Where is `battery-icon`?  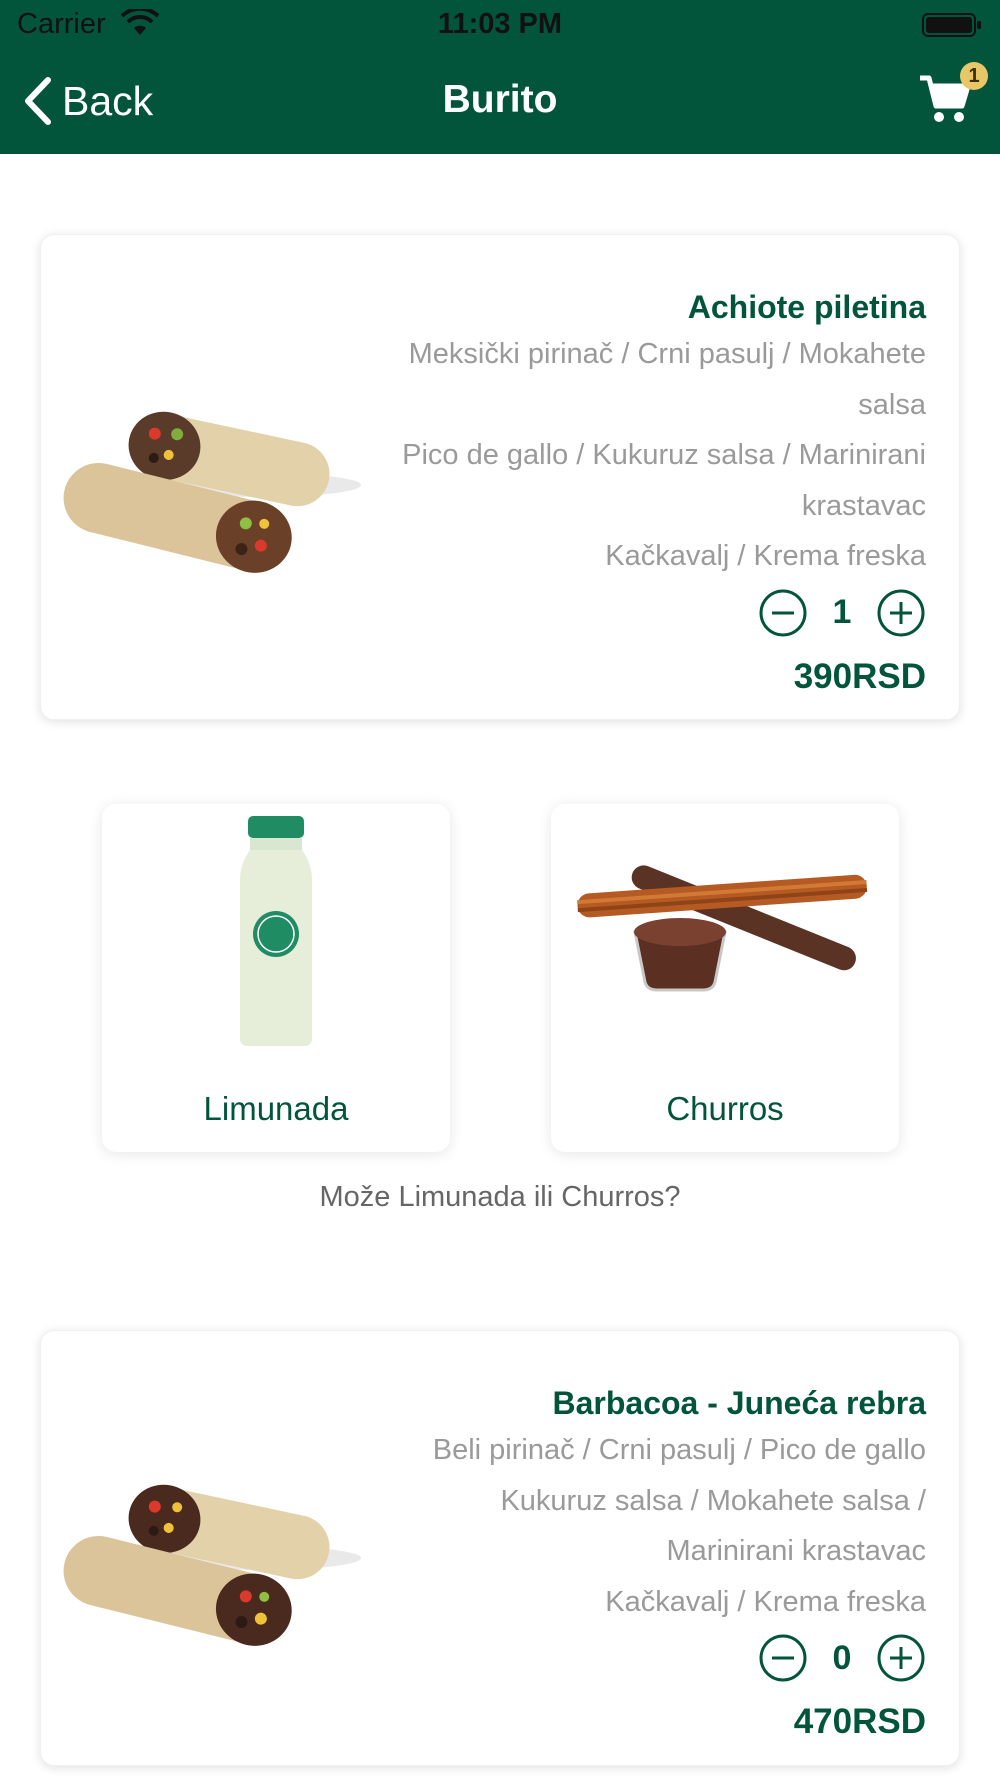 battery-icon is located at coordinates (951, 25).